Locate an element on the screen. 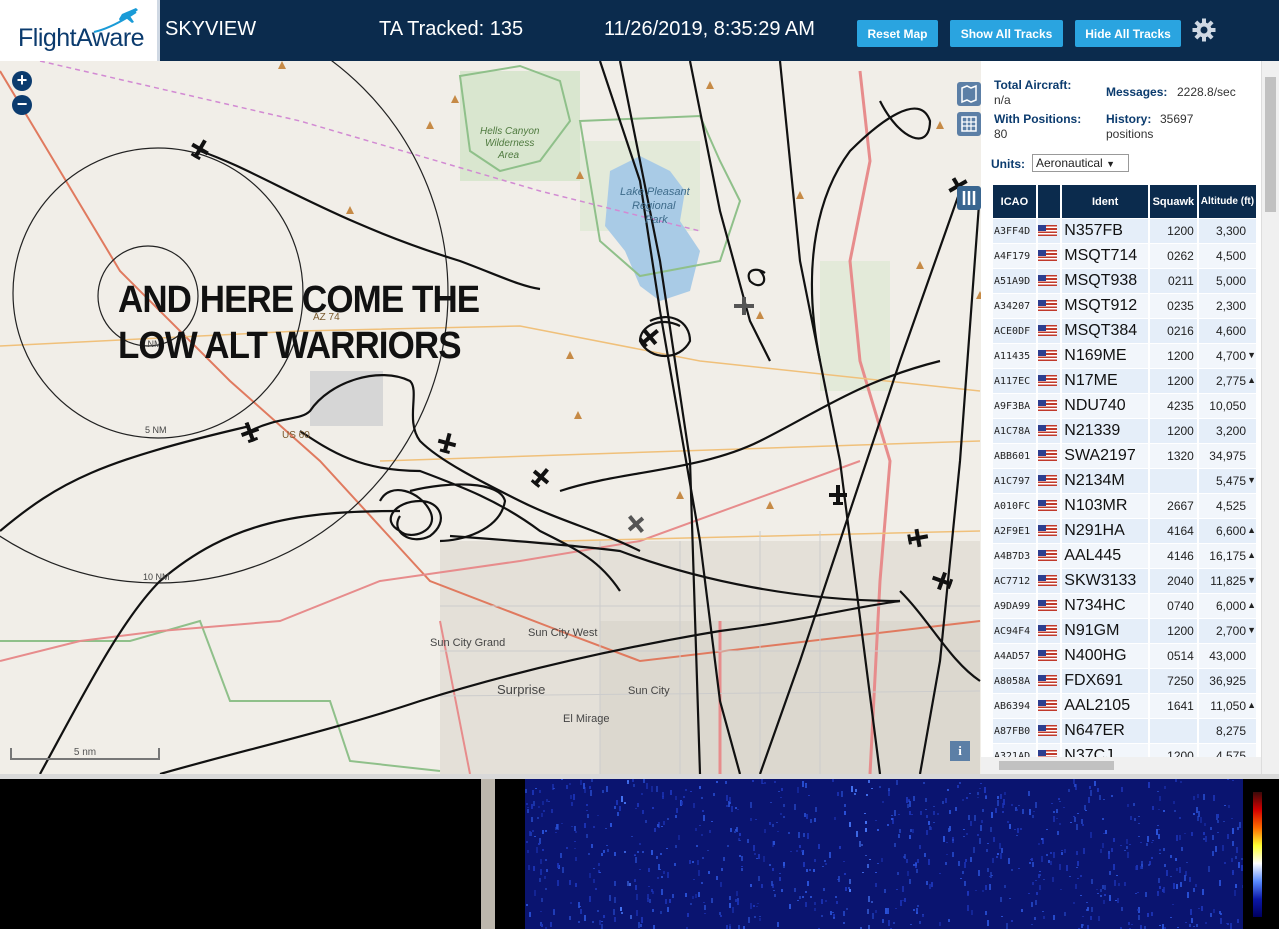  table-row: A9DA99 N734HC 0740 6,000 ▲ is located at coordinates (1124, 606).